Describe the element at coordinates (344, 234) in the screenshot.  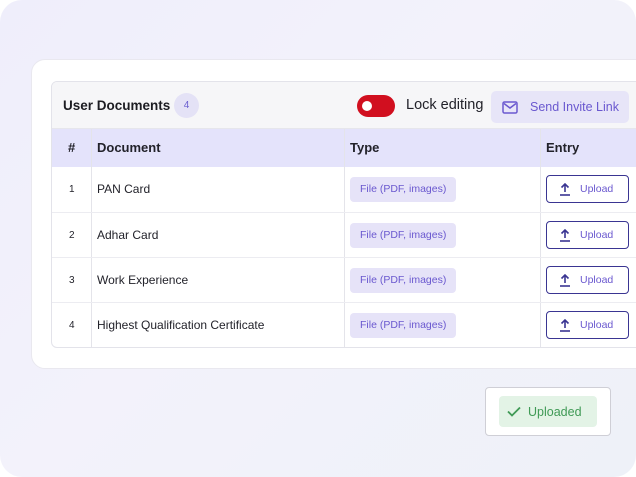
I see `table-row: 2 Adhar Card File (PDF, images) Upload` at that location.